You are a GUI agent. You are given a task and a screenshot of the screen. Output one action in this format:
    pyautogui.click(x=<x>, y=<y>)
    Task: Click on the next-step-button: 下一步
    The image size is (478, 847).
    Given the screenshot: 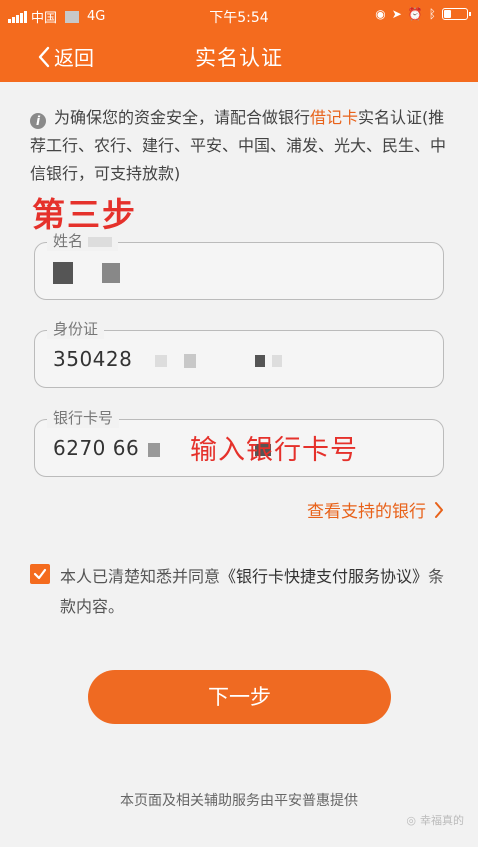 What is the action you would take?
    pyautogui.click(x=239, y=697)
    